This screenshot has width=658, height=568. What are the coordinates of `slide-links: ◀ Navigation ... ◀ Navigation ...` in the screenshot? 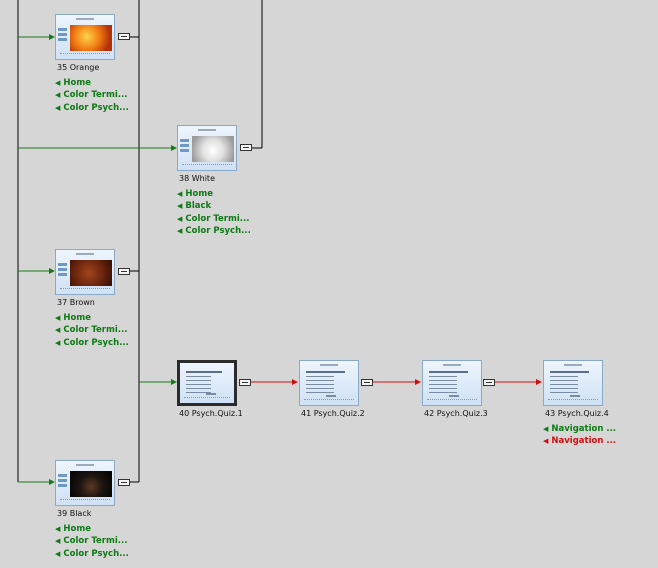 It's located at (579, 435).